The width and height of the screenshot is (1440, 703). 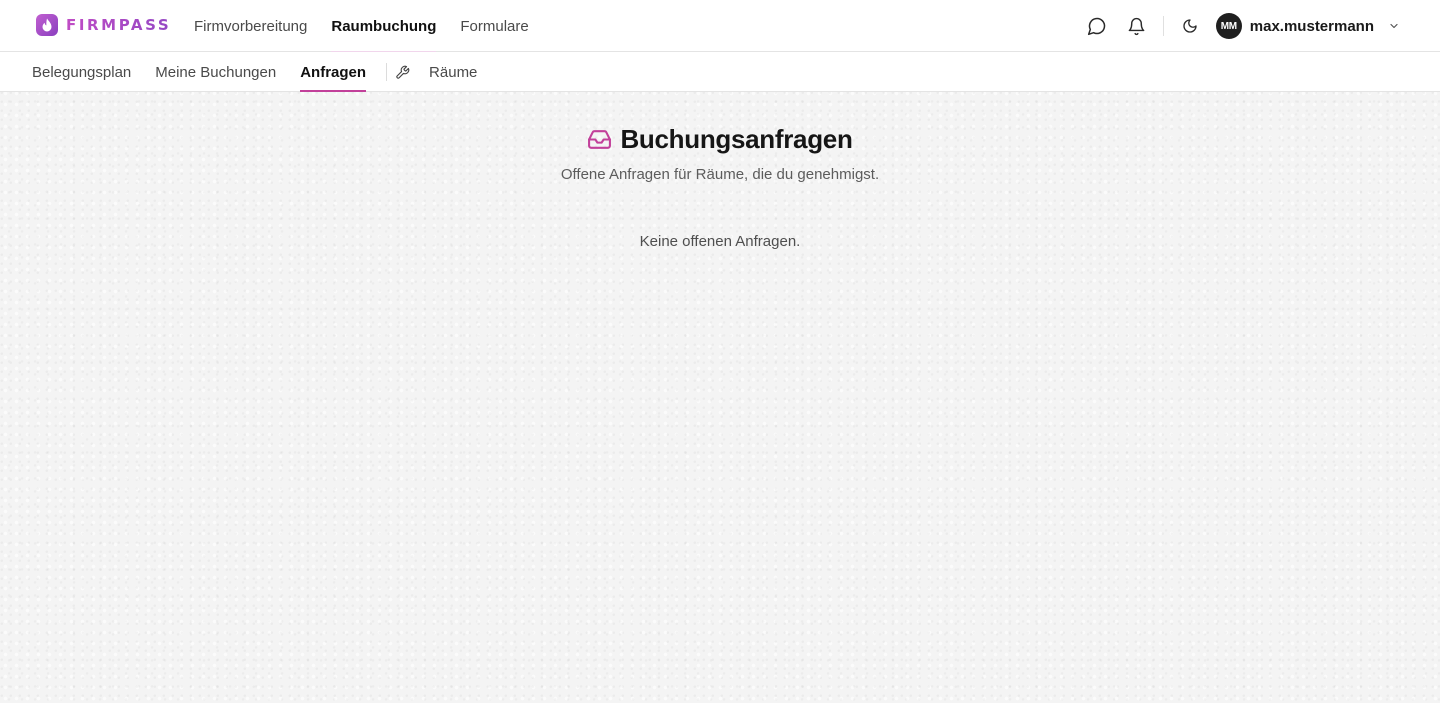 I want to click on tab-meine-buchungen: Meine Buchungen, so click(x=215, y=72).